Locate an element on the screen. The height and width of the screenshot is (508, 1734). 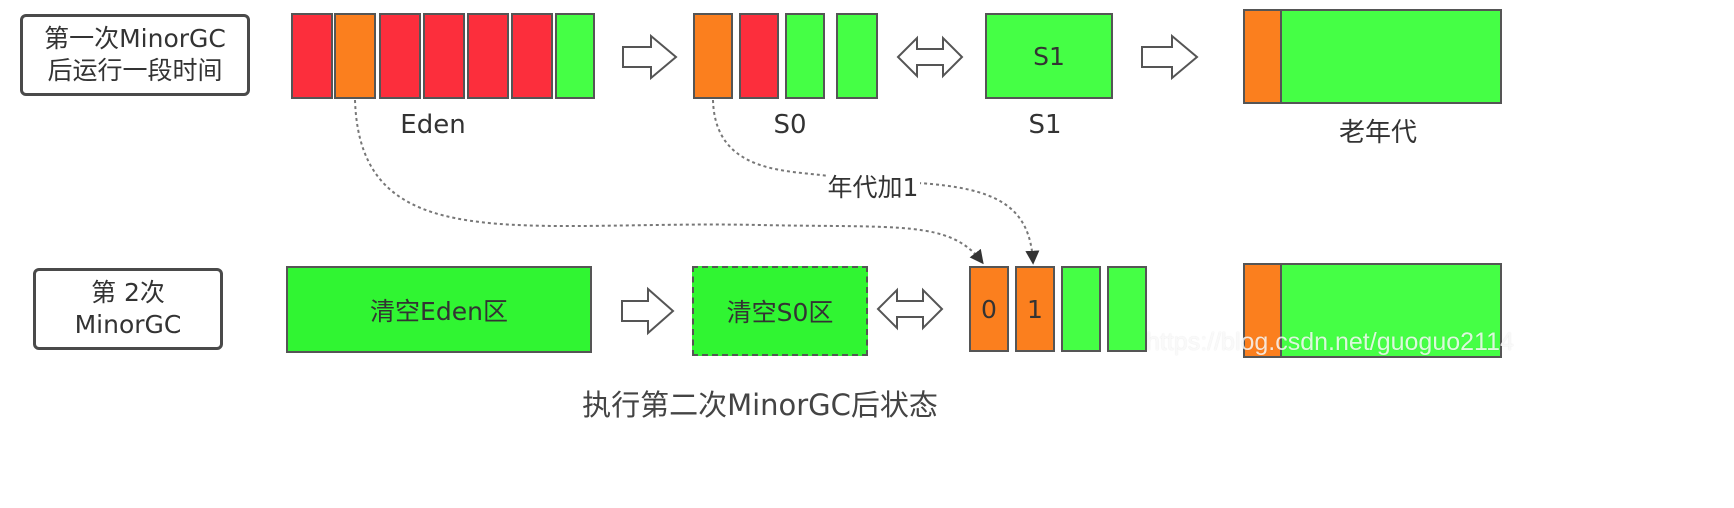
age-increment-annotation: 年代加1 is located at coordinates (873, 186).